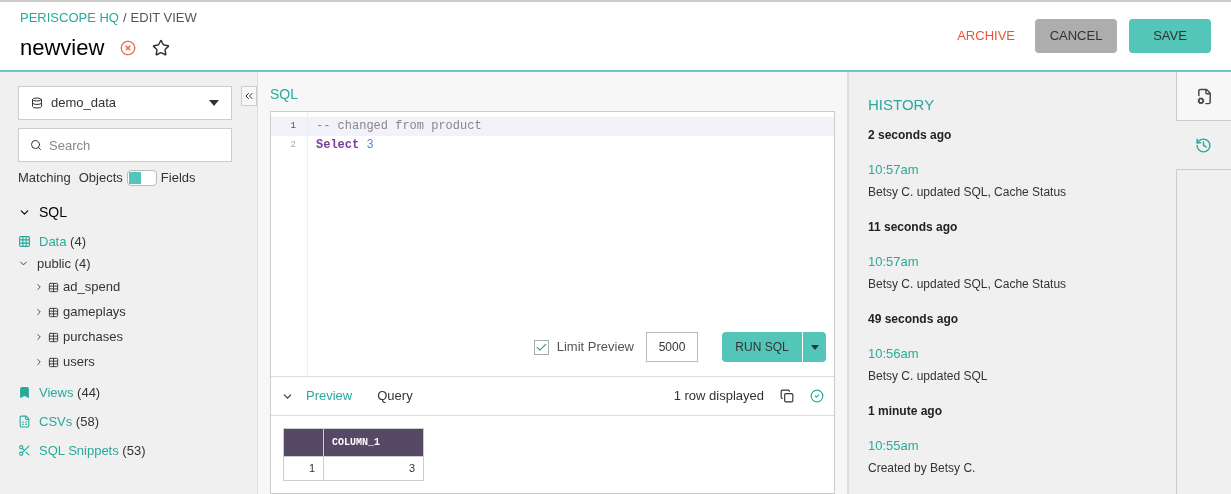 This screenshot has width=1231, height=494. Describe the element at coordinates (128, 47) in the screenshot. I see `dashed-x-icon` at that location.